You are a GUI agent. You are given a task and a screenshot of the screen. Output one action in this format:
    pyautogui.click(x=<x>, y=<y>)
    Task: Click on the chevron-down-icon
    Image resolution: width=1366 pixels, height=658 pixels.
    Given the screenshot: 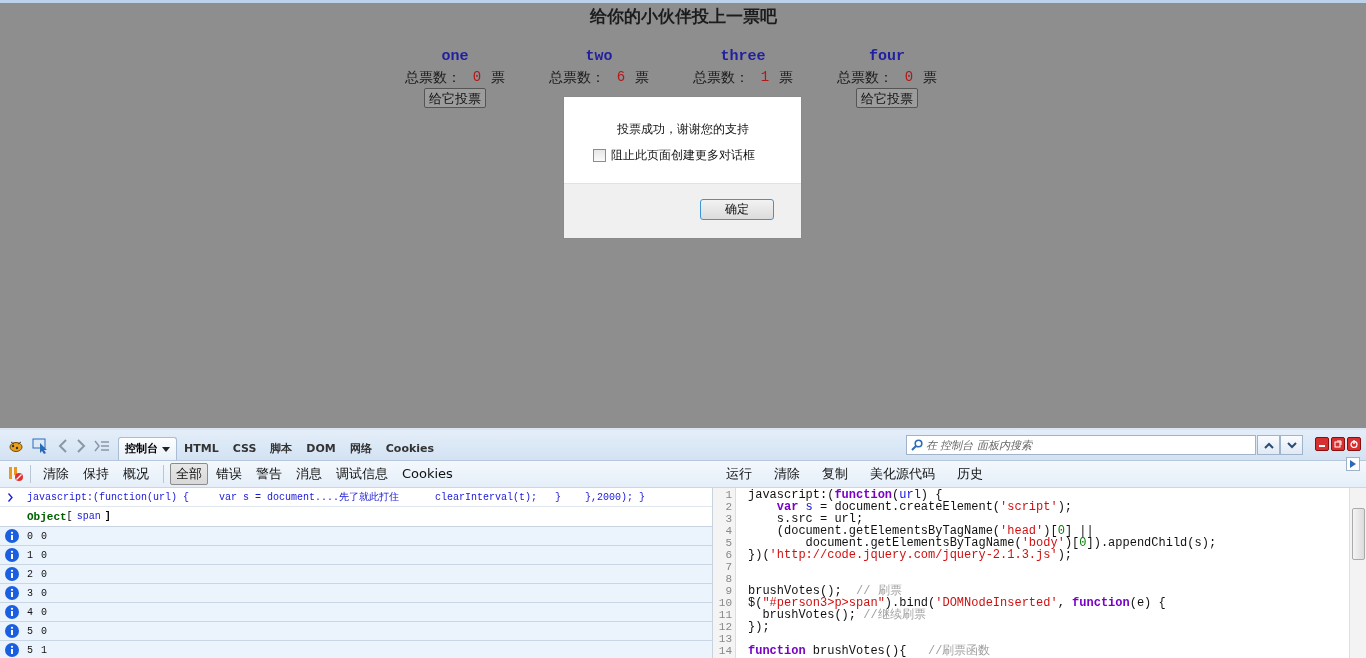 What is the action you would take?
    pyautogui.click(x=1291, y=445)
    